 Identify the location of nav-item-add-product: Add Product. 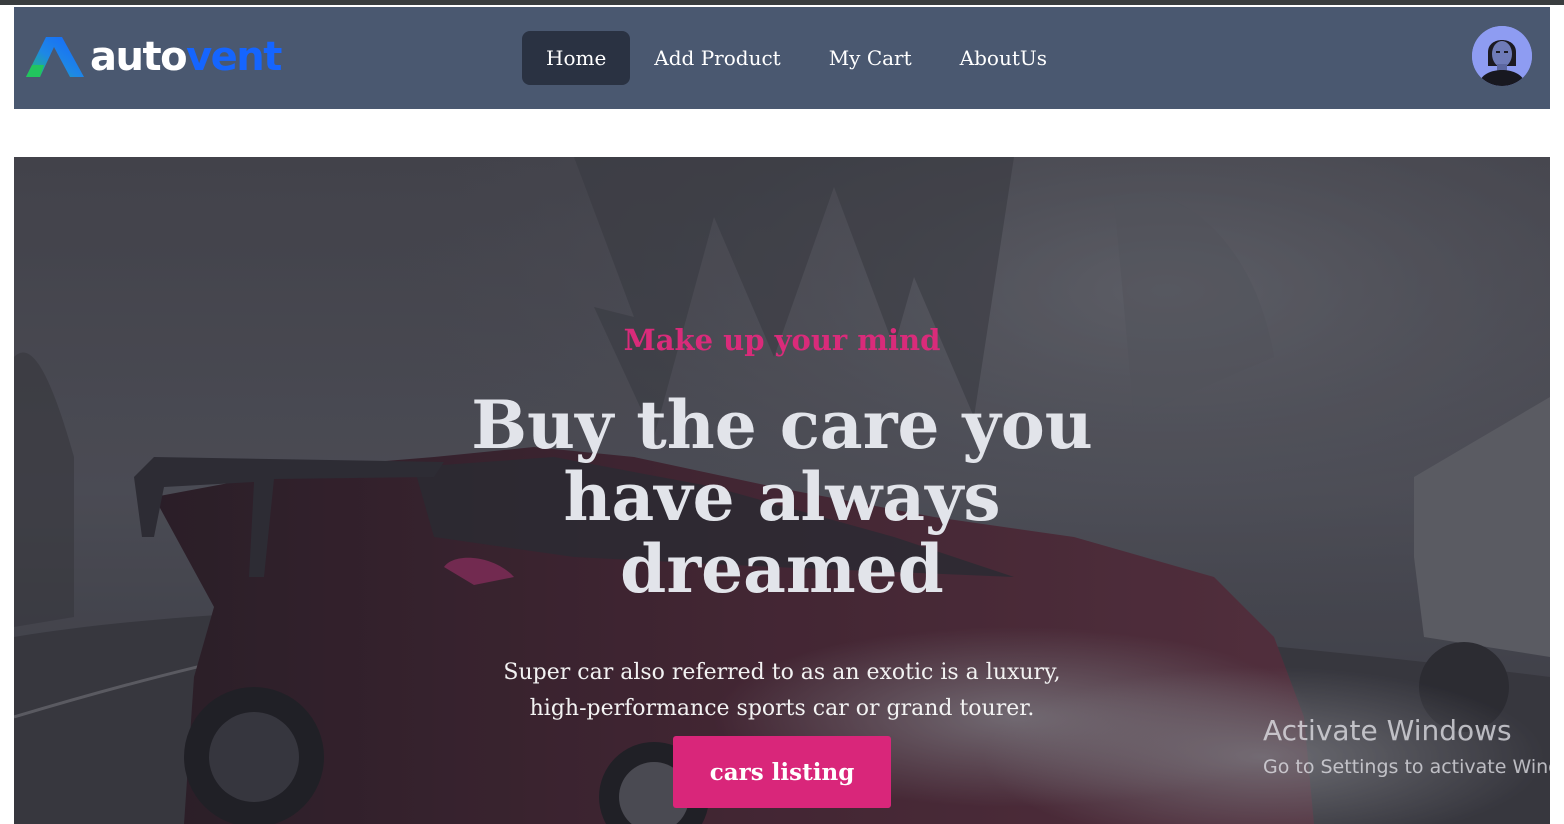
(717, 58).